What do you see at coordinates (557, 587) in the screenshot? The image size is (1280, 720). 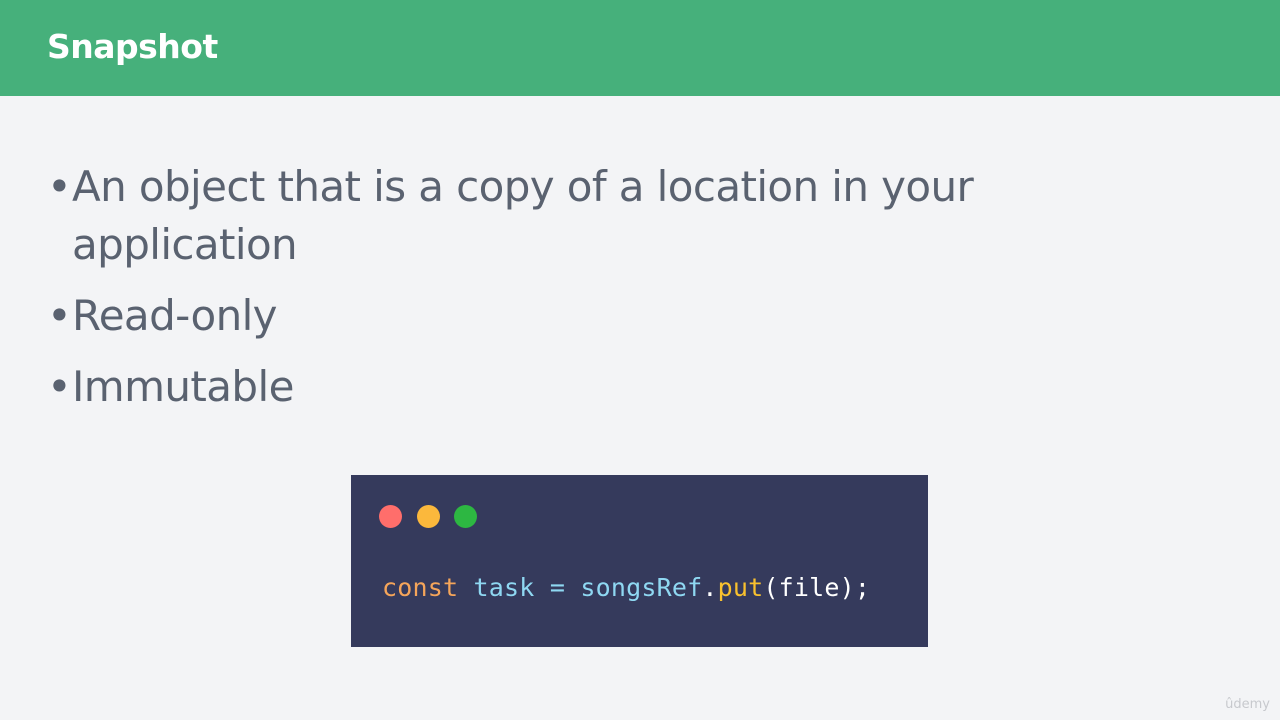 I see `code-operator: =` at bounding box center [557, 587].